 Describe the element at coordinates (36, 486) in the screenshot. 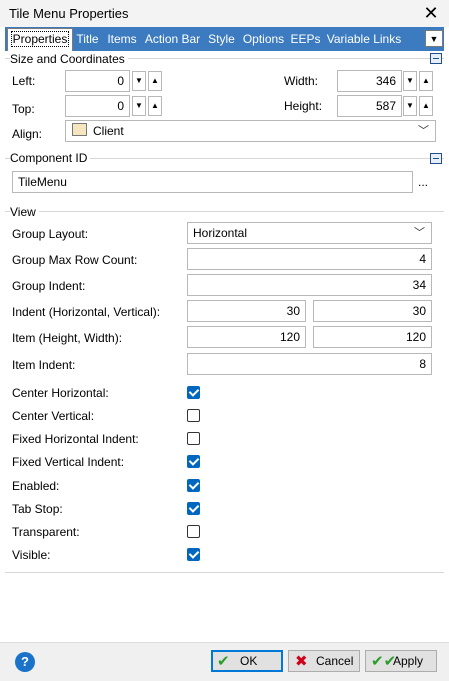

I see `enabled-label: Enabled:` at that location.